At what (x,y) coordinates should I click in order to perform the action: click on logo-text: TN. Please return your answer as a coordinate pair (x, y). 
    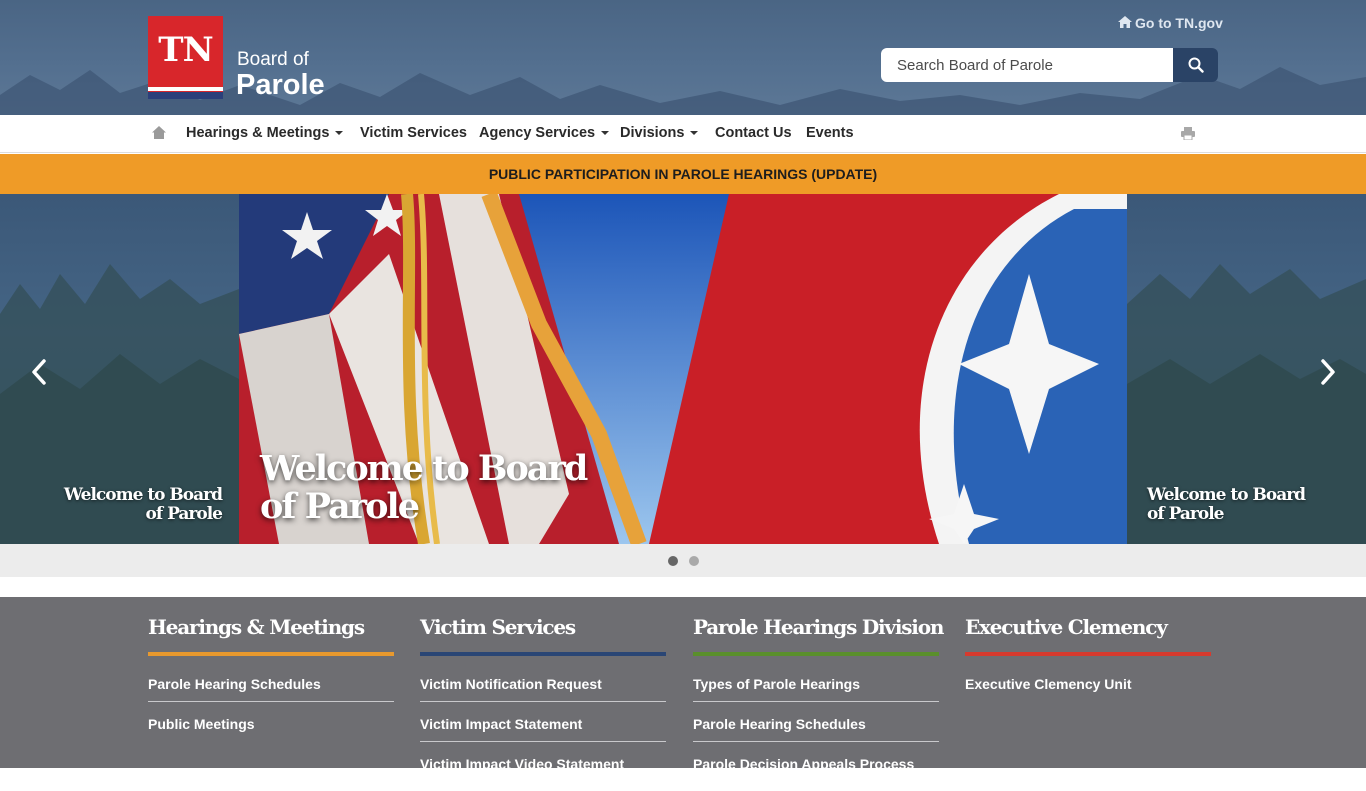
    Looking at the image, I should click on (185, 50).